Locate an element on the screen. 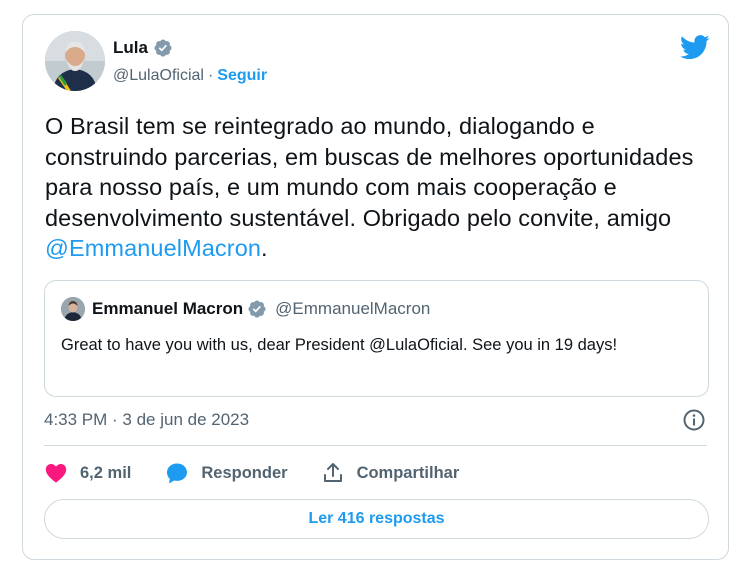  author-avatar is located at coordinates (75, 61).